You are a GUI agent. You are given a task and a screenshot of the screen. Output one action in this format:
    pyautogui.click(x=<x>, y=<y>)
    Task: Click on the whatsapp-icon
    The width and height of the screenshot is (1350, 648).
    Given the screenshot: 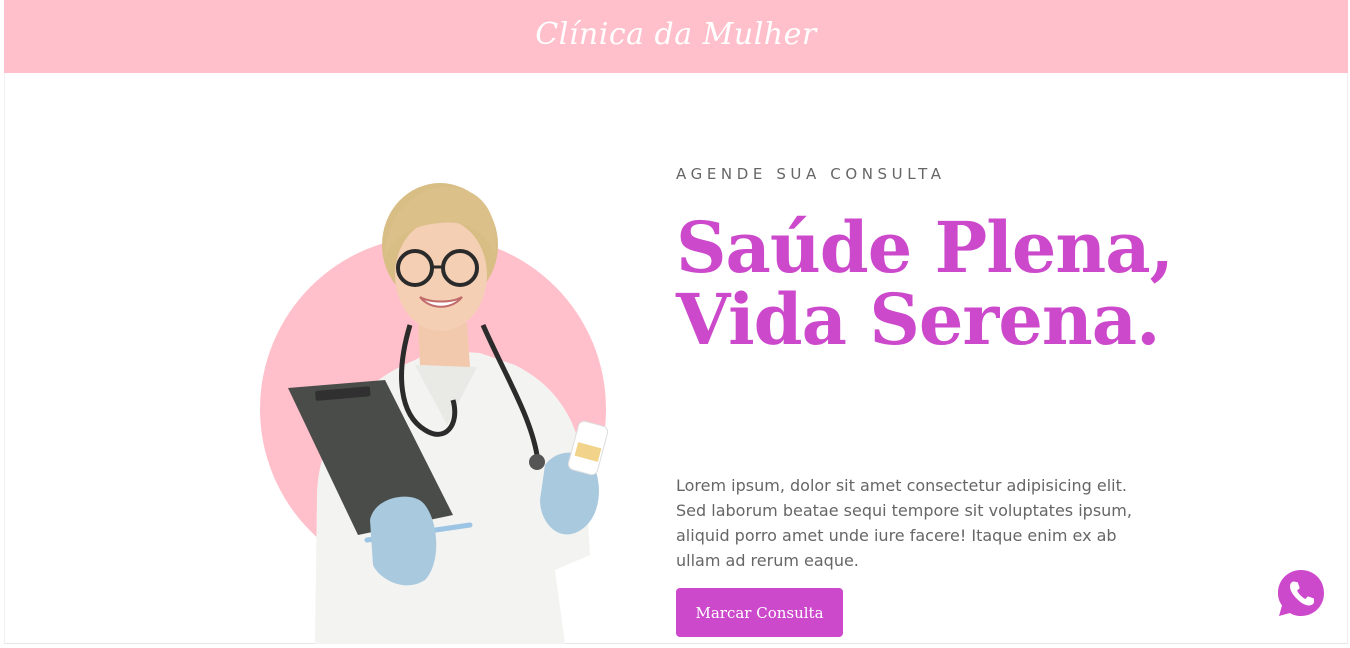 What is the action you would take?
    pyautogui.click(x=1301, y=593)
    